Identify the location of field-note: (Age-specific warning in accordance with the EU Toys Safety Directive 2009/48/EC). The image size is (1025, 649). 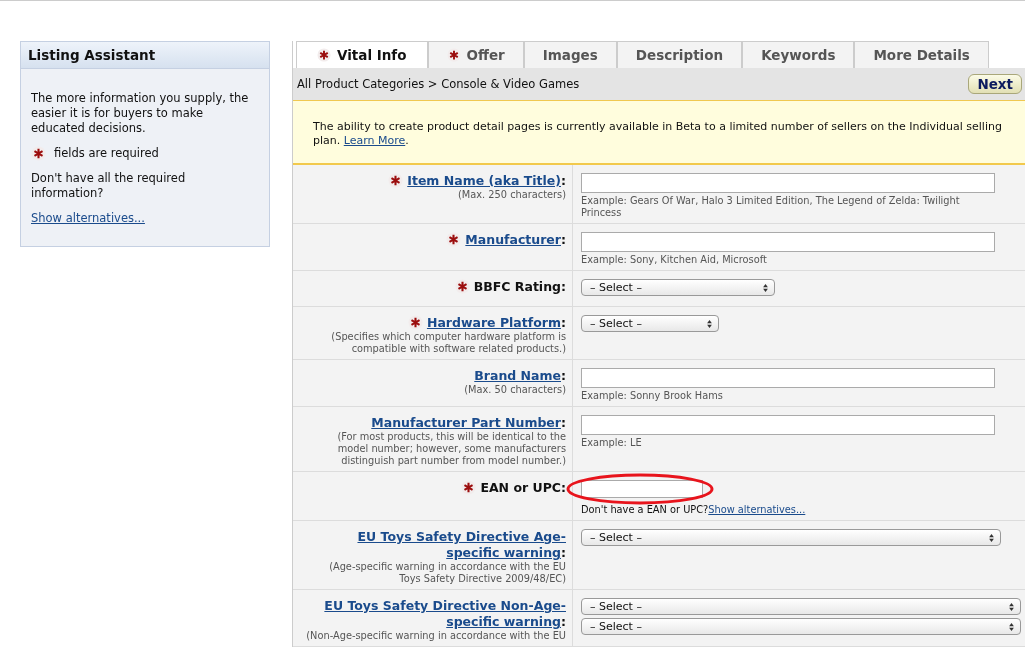
(447, 573).